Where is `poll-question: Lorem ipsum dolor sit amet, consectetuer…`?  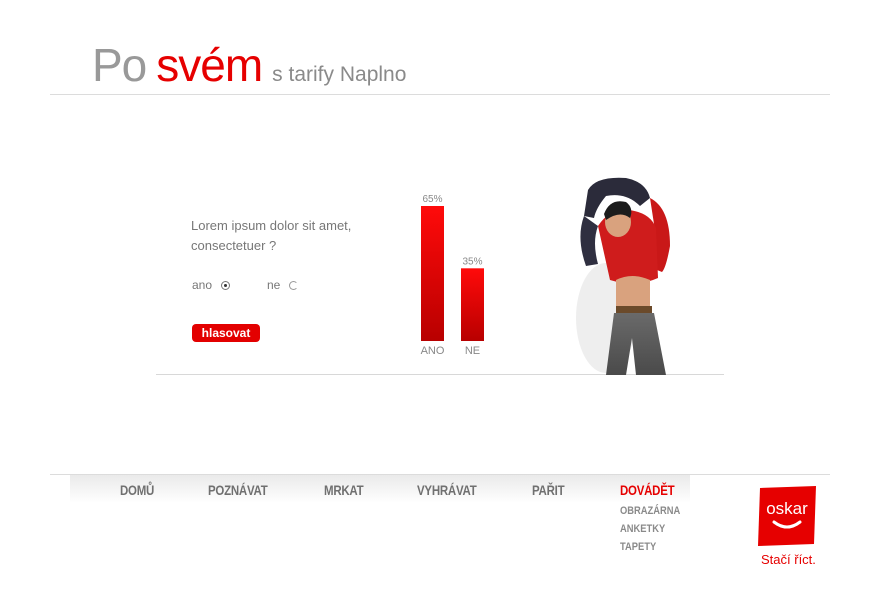 poll-question: Lorem ipsum dolor sit amet, consectetuer… is located at coordinates (271, 235).